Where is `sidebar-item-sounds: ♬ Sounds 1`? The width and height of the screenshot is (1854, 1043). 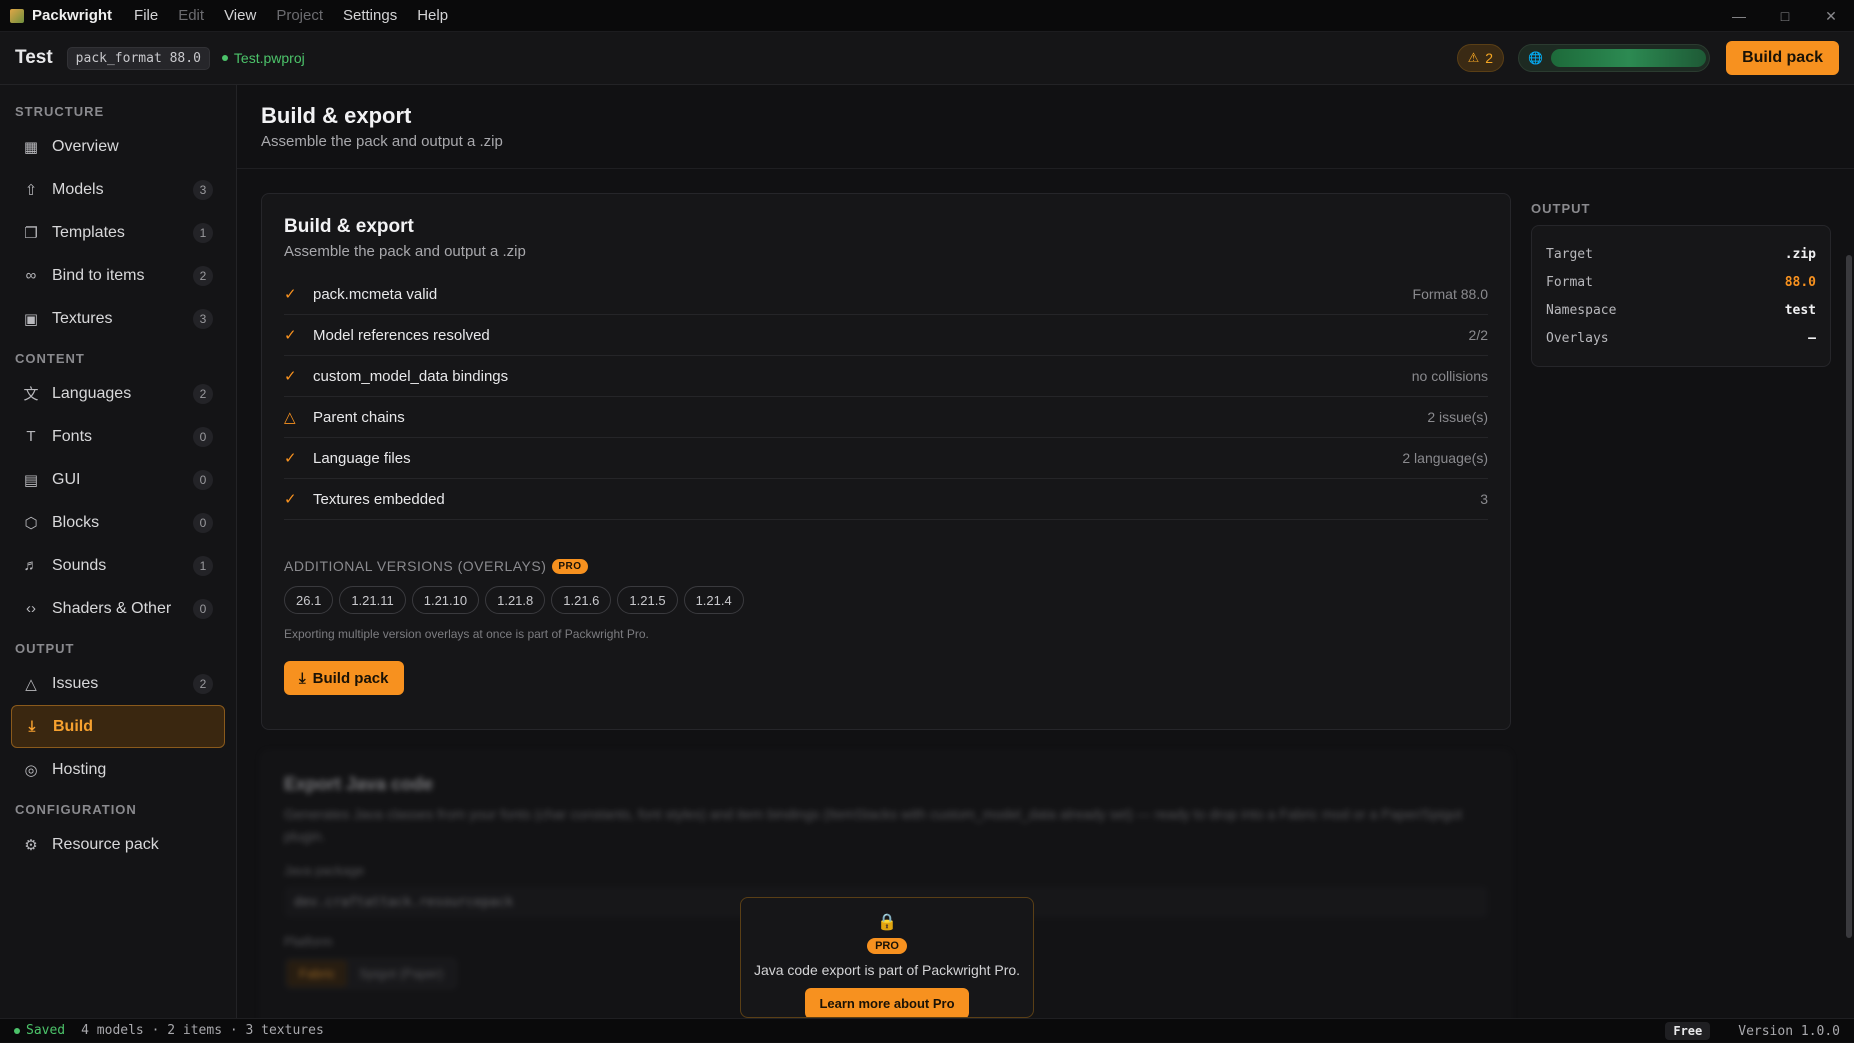
sidebar-item-sounds: ♬ Sounds 1 is located at coordinates (118, 565).